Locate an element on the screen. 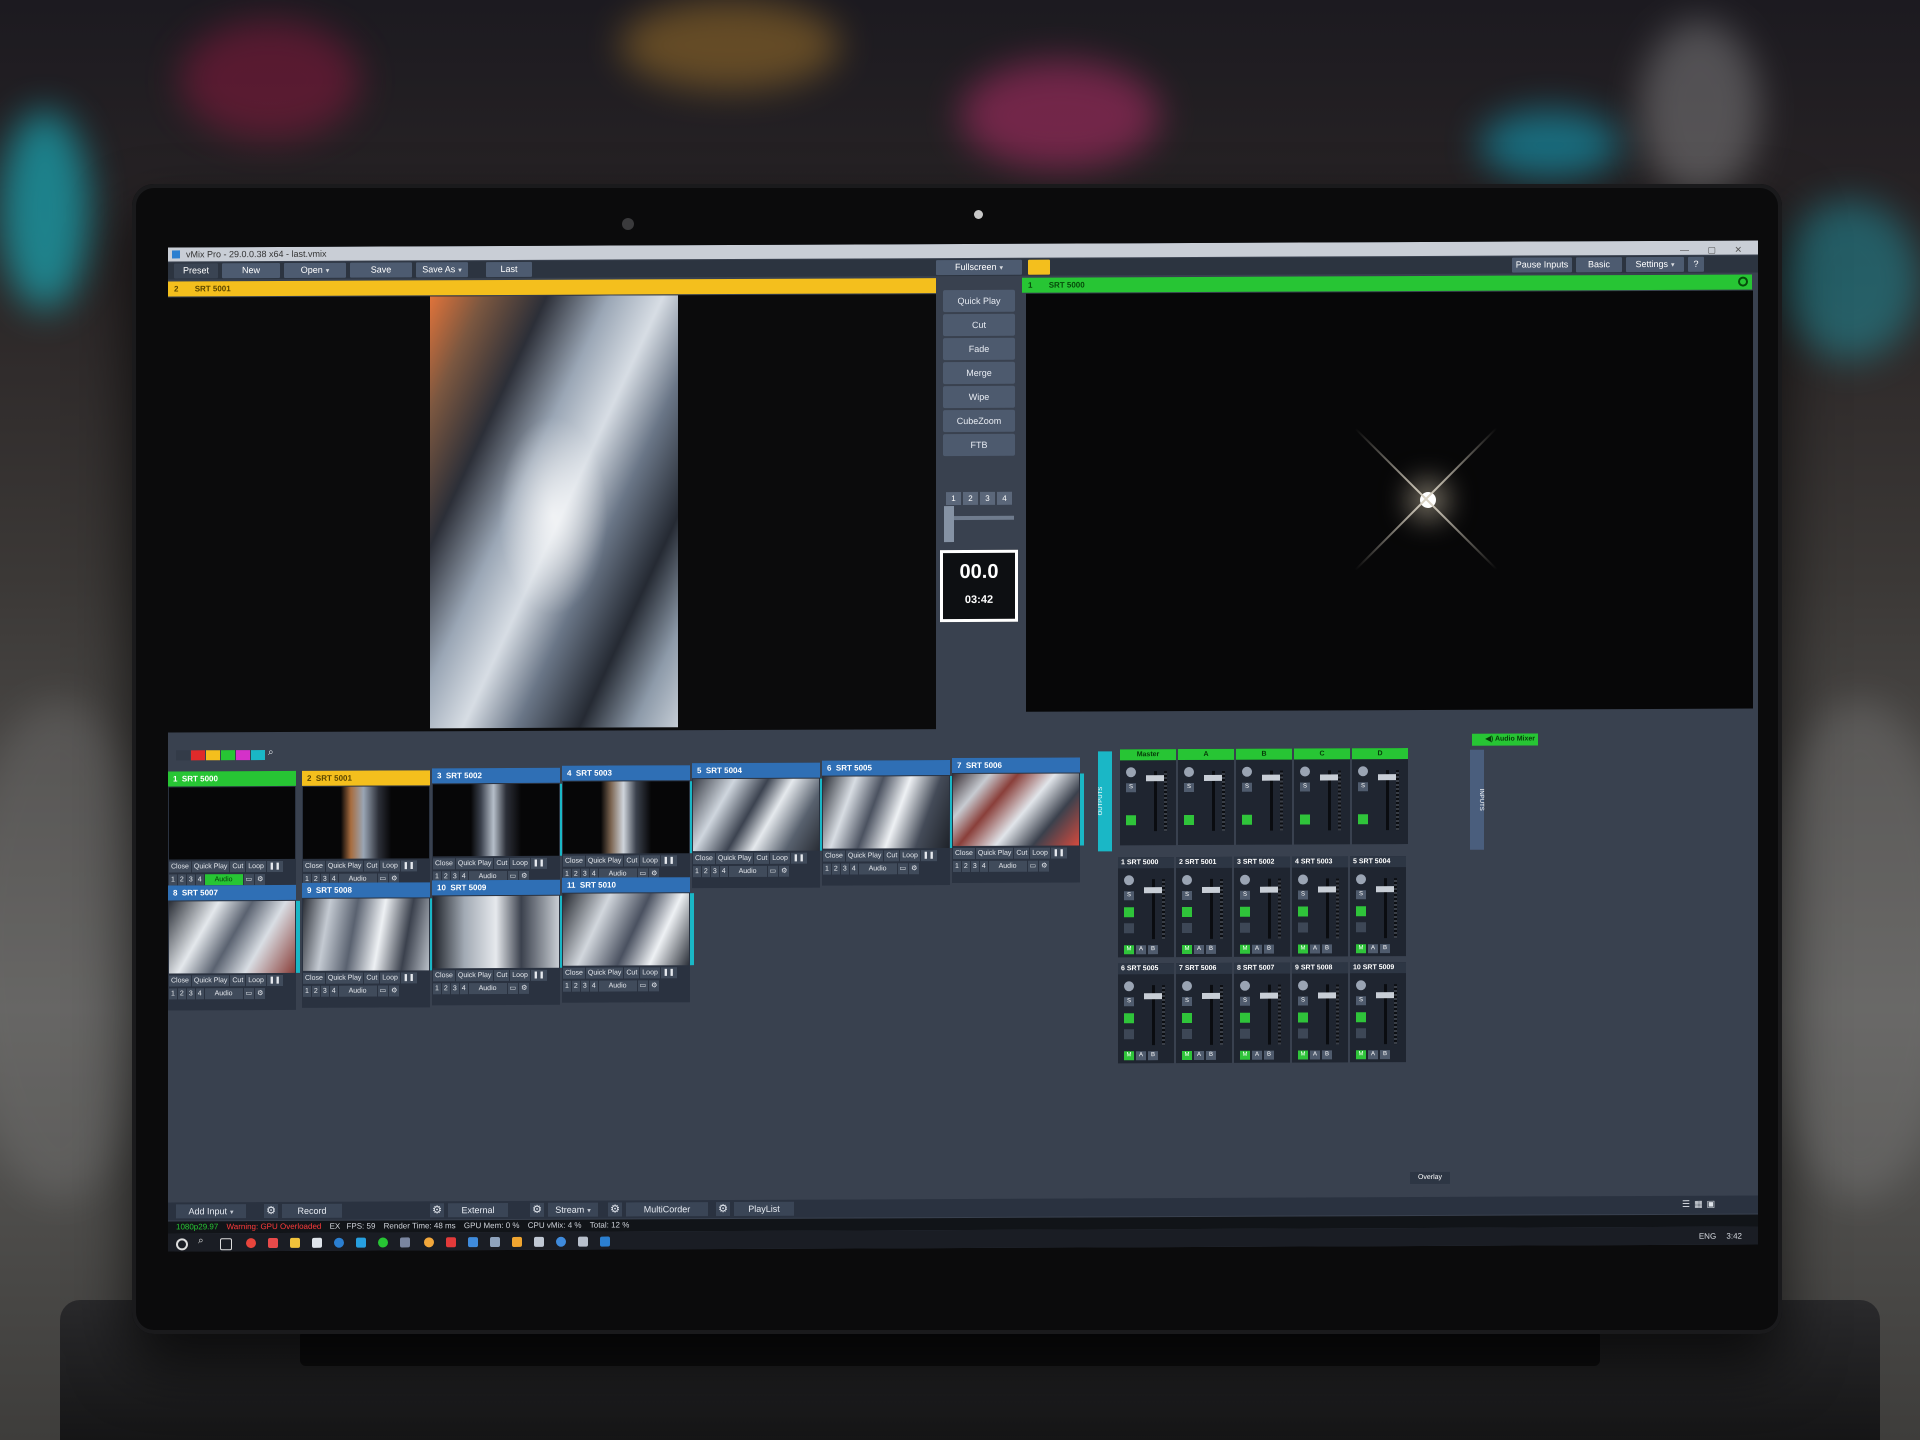  external-settings-gear-icon: ⚙ is located at coordinates (437, 1210).